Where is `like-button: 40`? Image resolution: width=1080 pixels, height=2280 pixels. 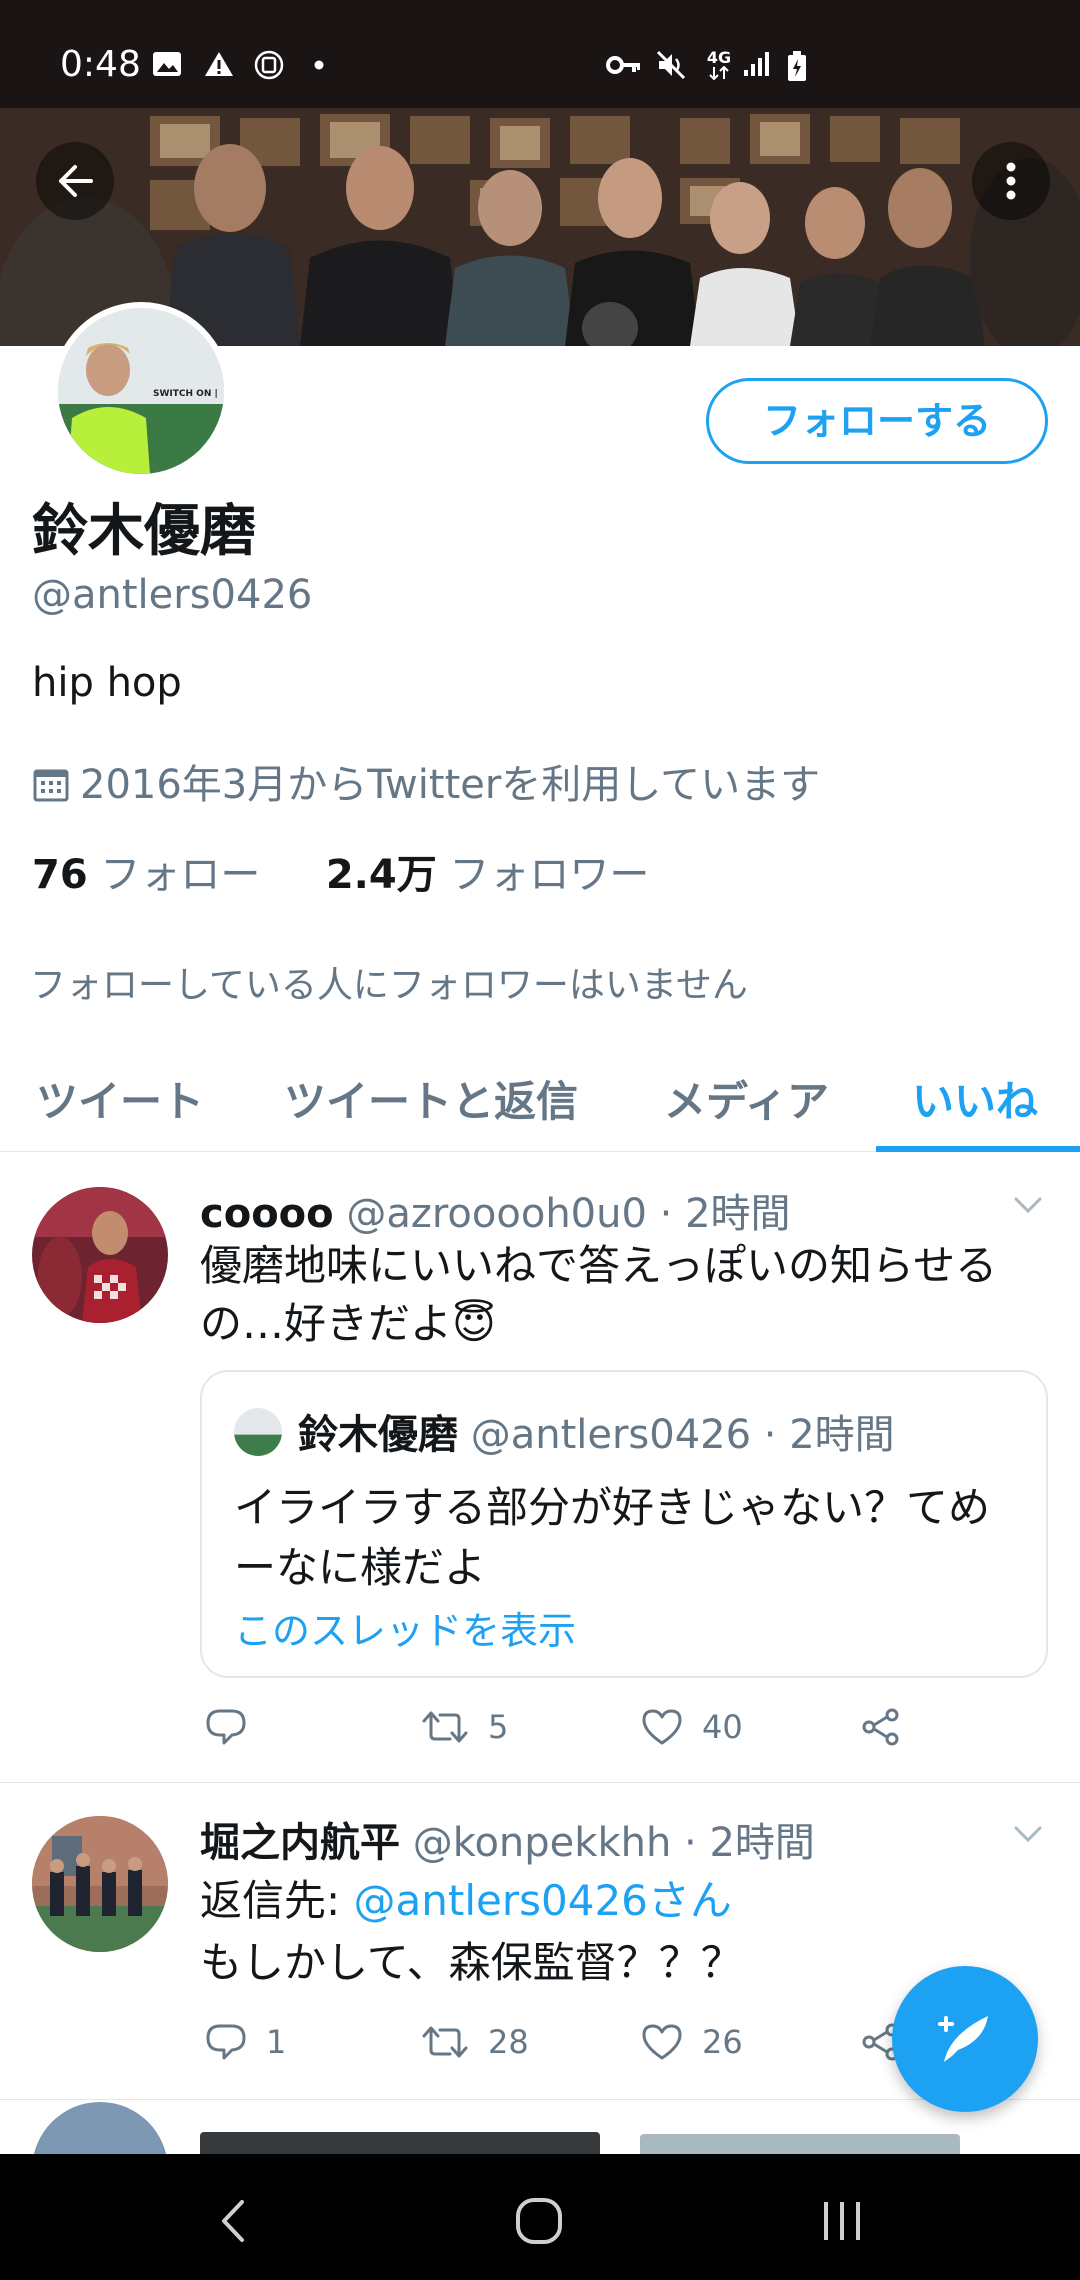
like-button: 40 is located at coordinates (691, 1727).